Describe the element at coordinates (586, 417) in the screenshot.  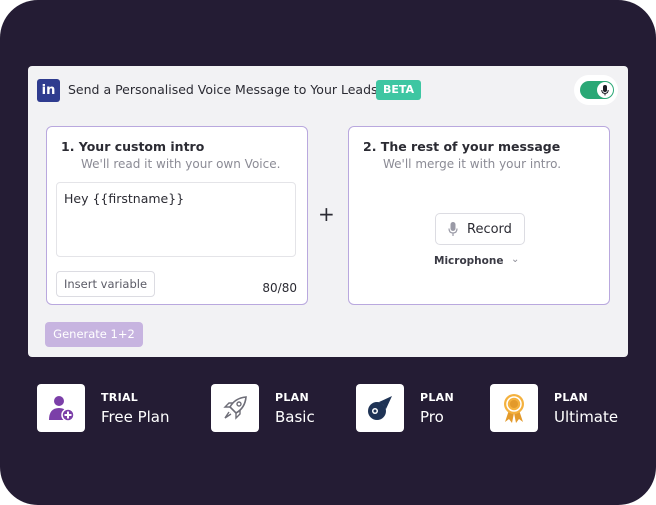
I see `plan-name: Ultimate` at that location.